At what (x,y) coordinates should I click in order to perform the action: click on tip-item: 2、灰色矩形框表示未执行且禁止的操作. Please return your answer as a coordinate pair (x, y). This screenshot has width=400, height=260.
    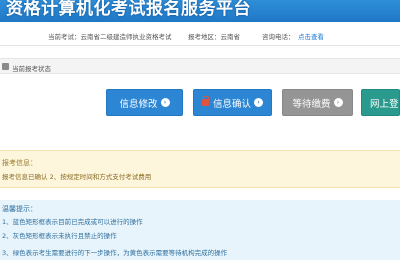
    Looking at the image, I should click on (59, 236).